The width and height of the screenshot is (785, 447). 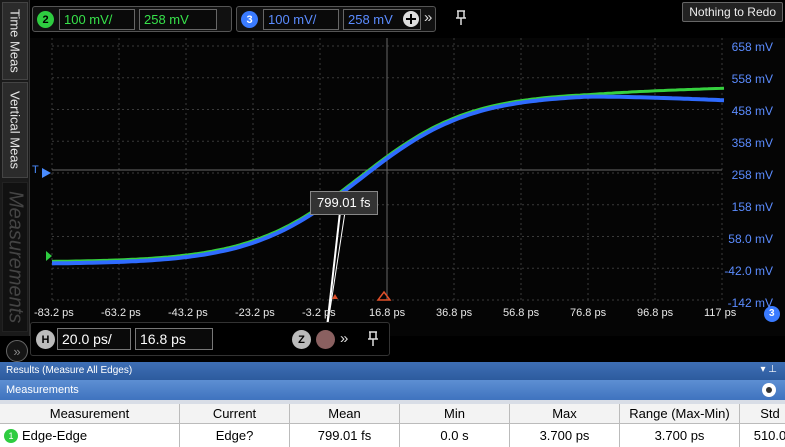 What do you see at coordinates (301, 339) in the screenshot?
I see `zoom-button: Z` at bounding box center [301, 339].